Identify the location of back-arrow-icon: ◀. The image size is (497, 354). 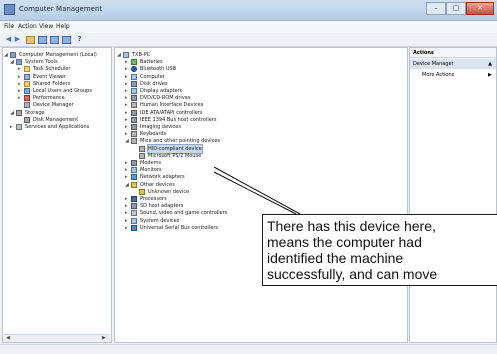
(8, 39).